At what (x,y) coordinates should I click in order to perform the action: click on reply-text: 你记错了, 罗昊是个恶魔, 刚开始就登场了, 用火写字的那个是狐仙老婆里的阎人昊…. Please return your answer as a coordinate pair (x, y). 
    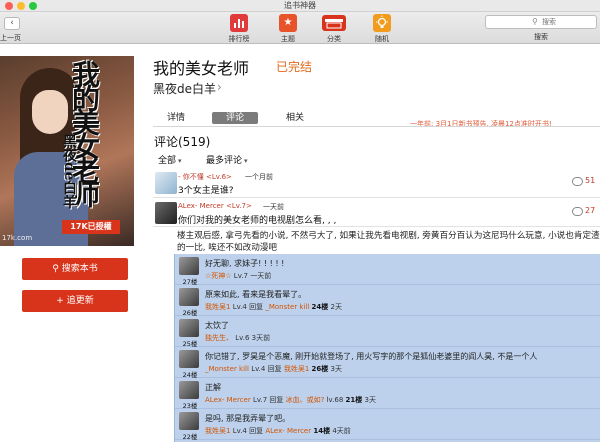
    Looking at the image, I should click on (371, 356).